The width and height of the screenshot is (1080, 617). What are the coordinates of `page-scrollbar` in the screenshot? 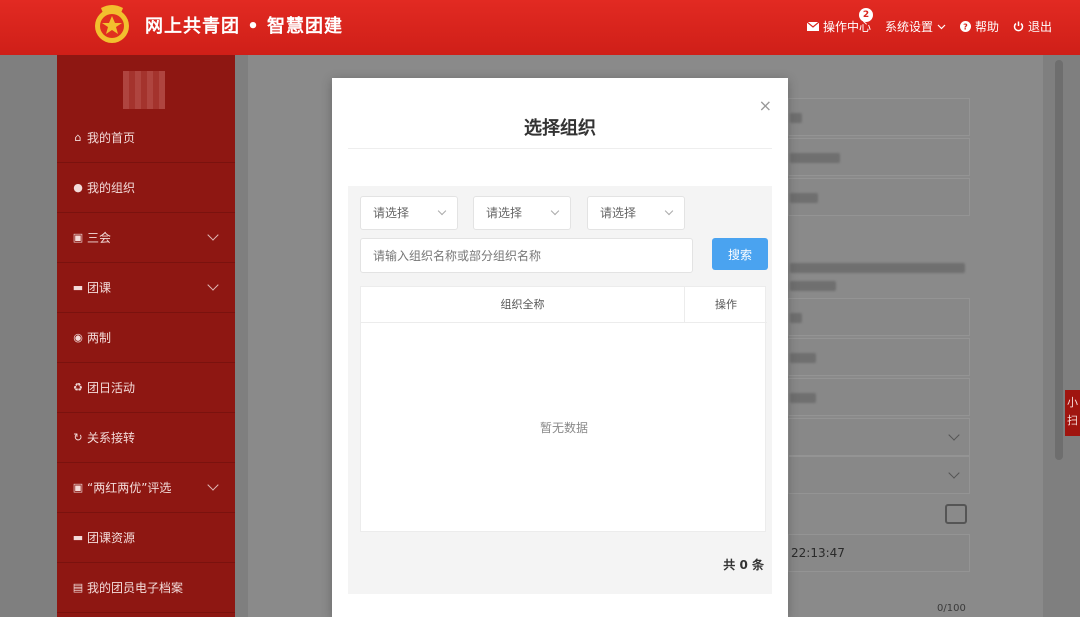 It's located at (1059, 260).